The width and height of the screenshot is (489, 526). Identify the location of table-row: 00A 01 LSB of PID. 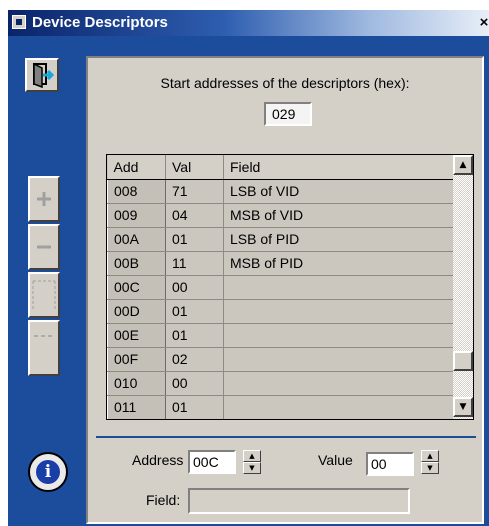
(281, 239).